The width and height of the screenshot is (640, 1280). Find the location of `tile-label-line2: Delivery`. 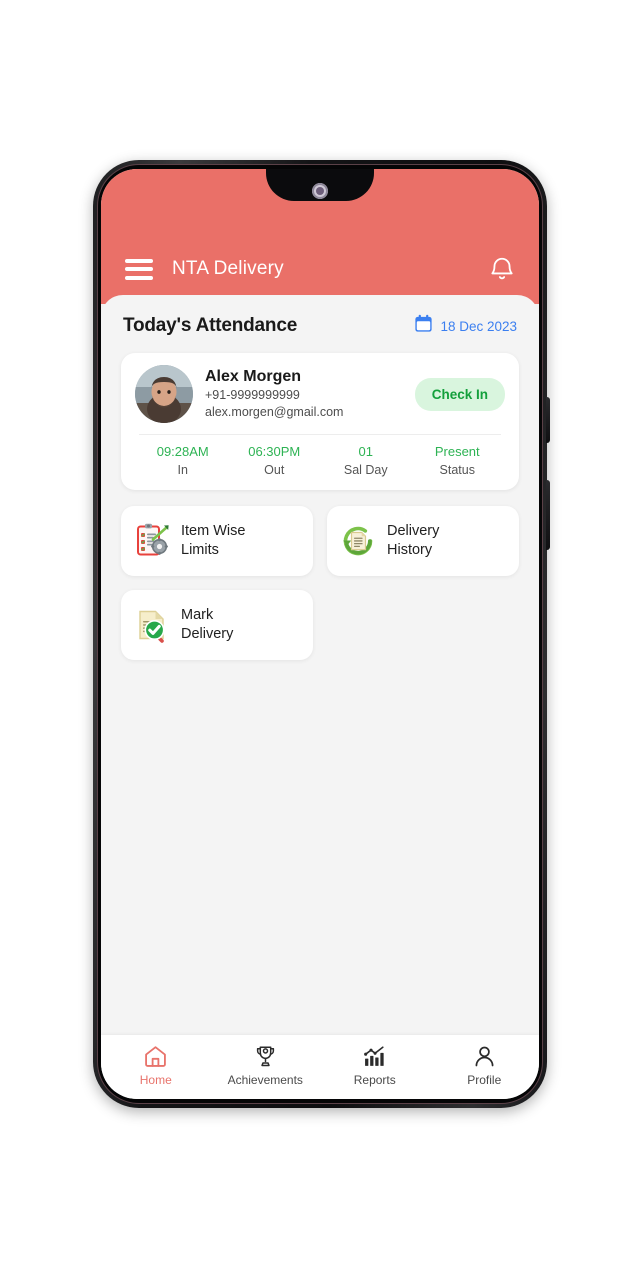

tile-label-line2: Delivery is located at coordinates (207, 634).